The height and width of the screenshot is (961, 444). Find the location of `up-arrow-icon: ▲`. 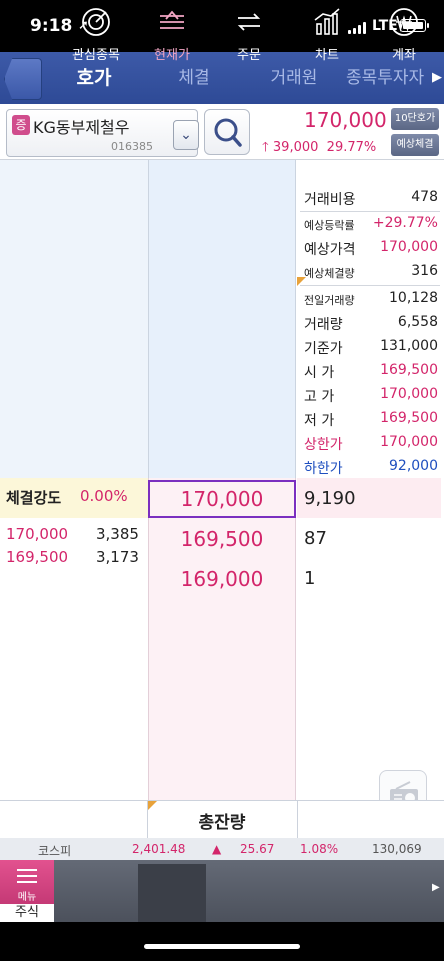

up-arrow-icon: ▲ is located at coordinates (217, 849).